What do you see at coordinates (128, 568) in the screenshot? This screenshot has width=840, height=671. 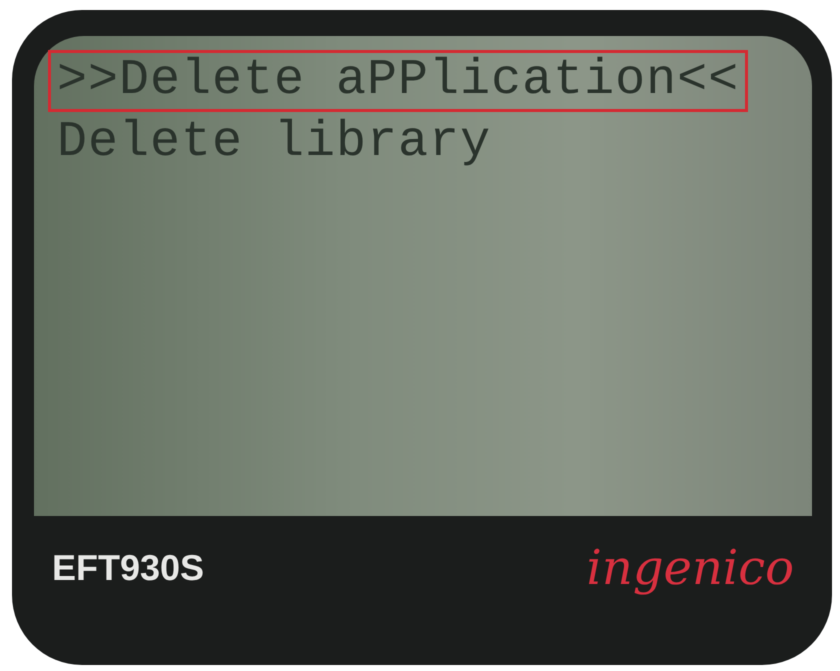 I see `model-label: EFT930S` at bounding box center [128, 568].